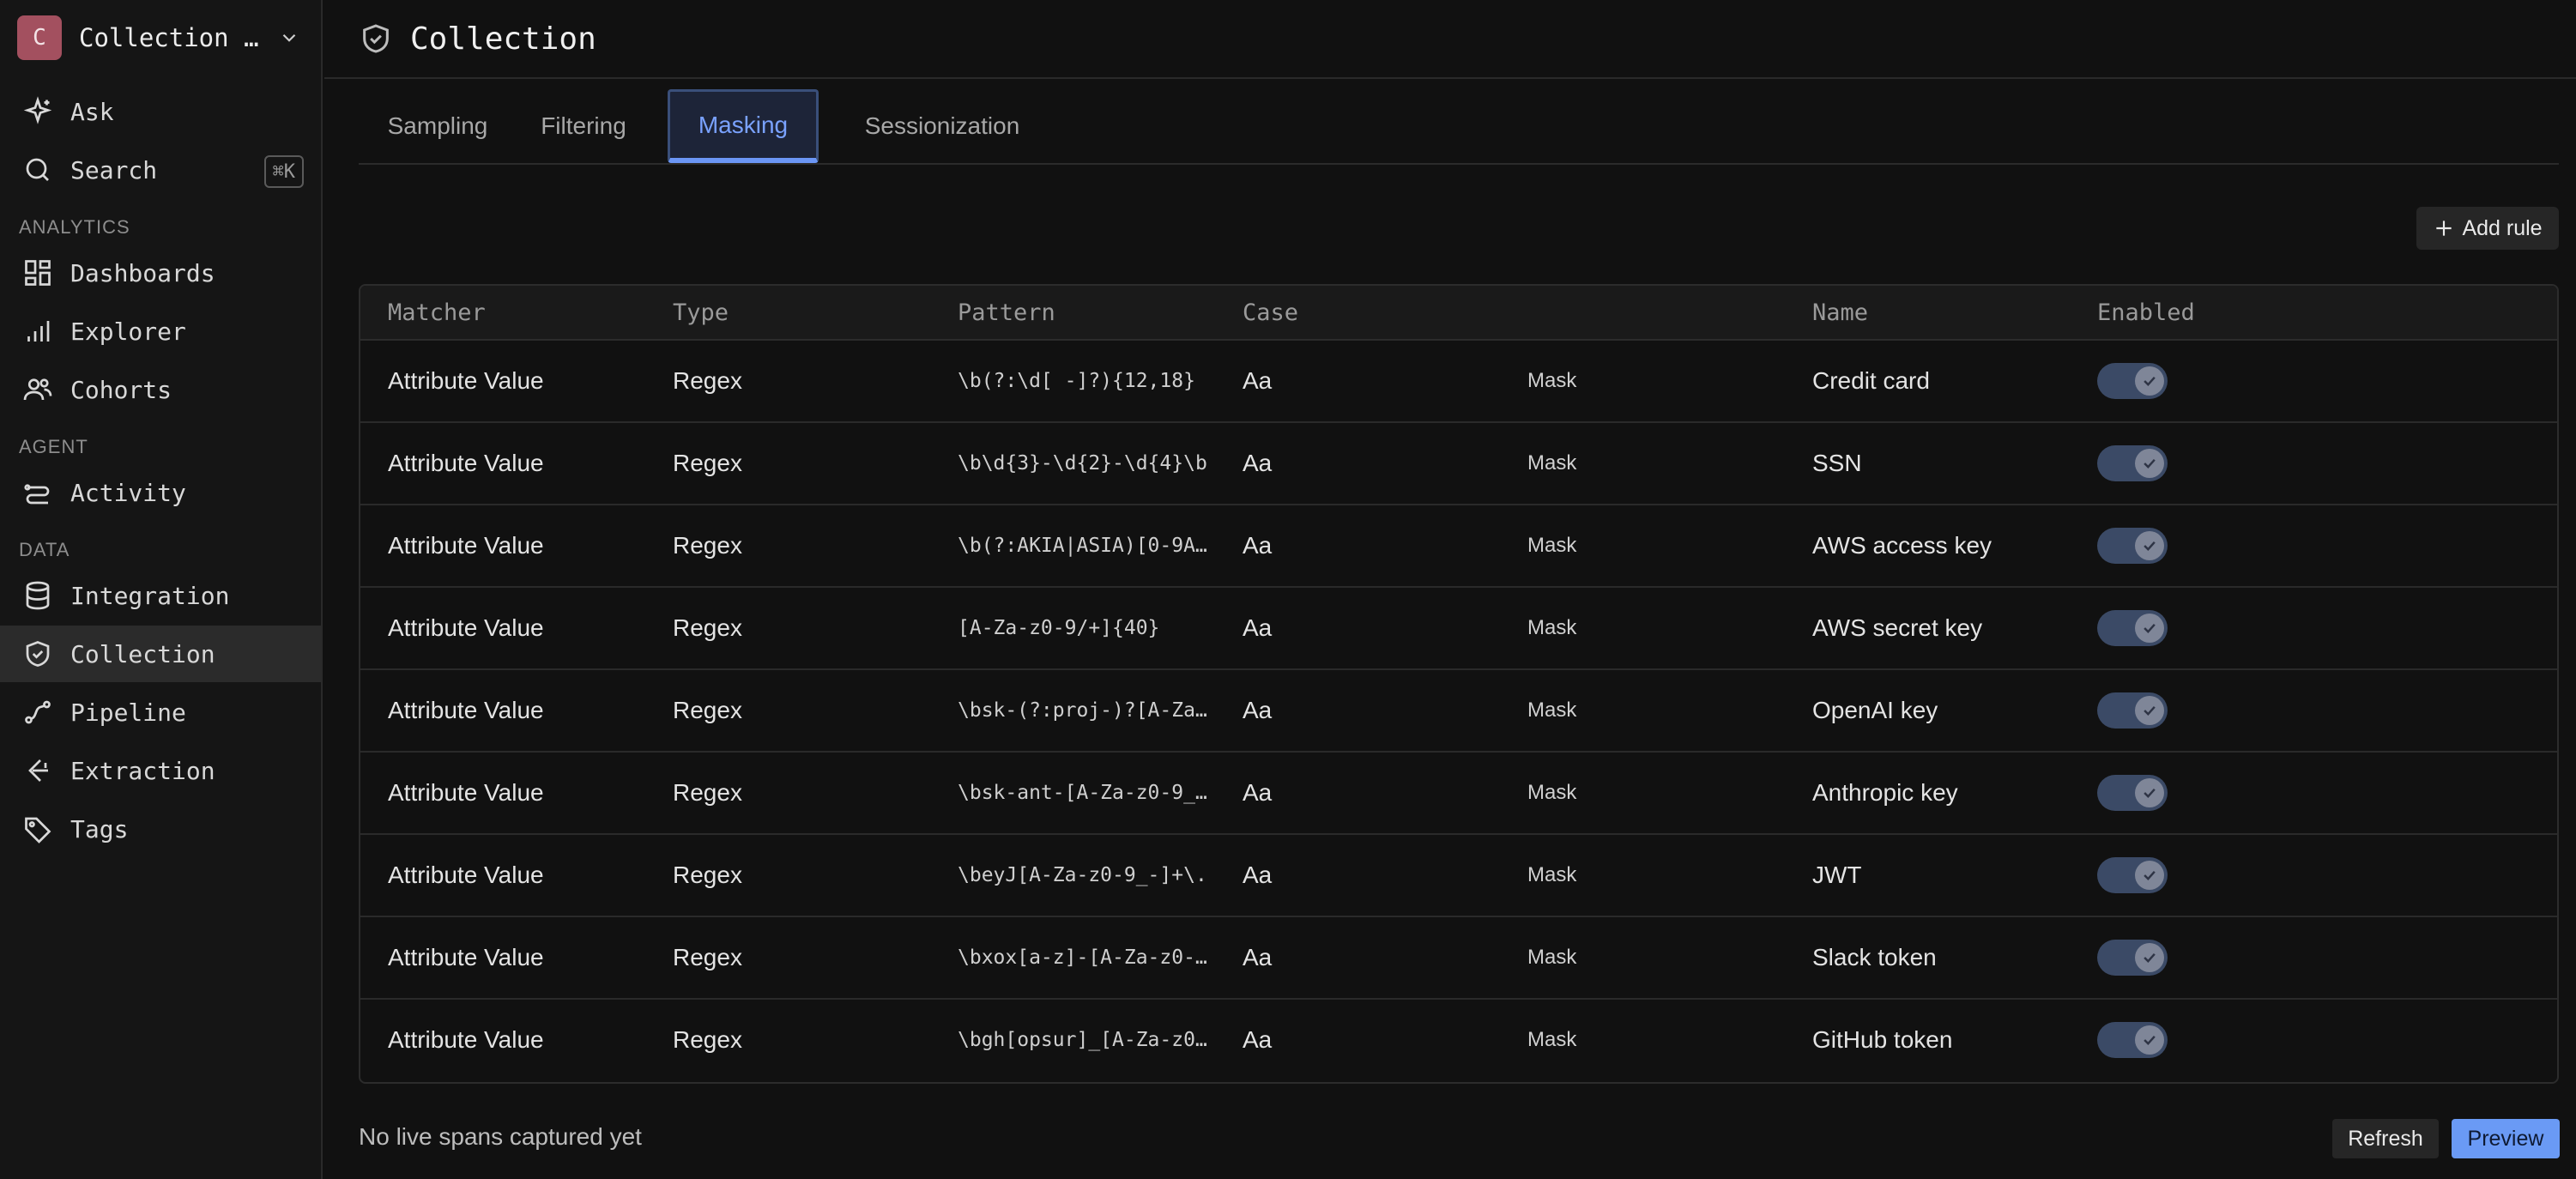  I want to click on nav-activity: Activity, so click(160, 493).